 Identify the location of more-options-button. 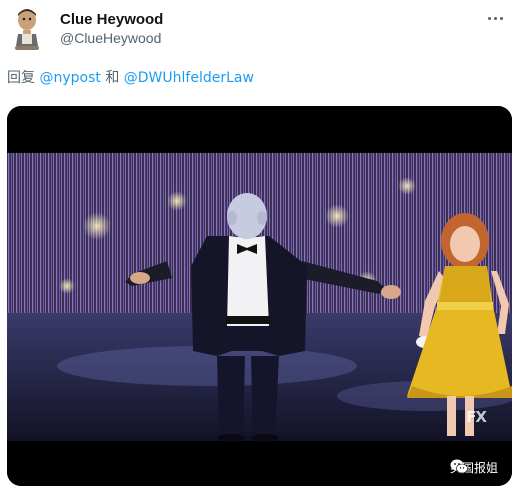
(495, 18).